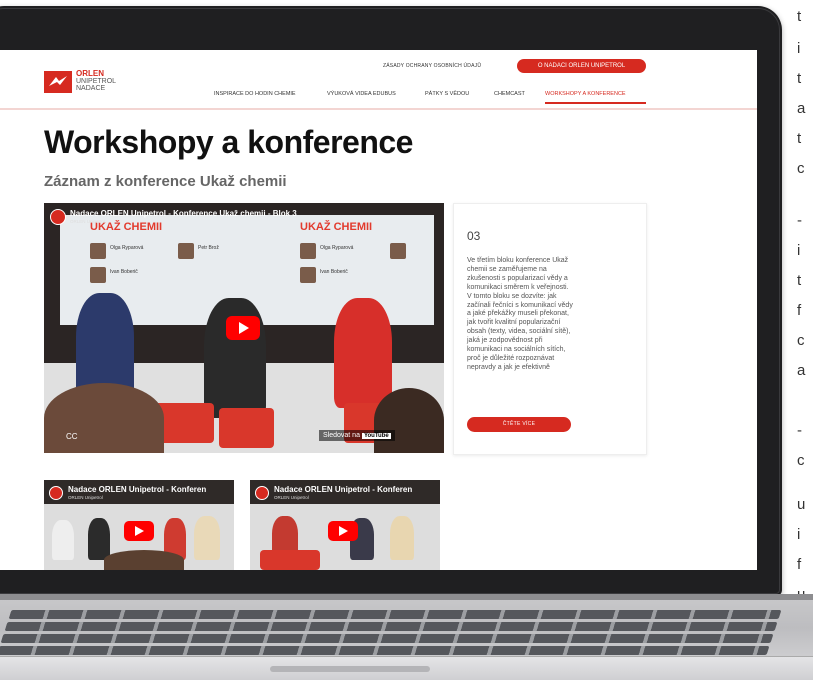 The height and width of the screenshot is (680, 813). Describe the element at coordinates (126, 227) in the screenshot. I see `banner-text: UKAŽ CHEMII` at that location.